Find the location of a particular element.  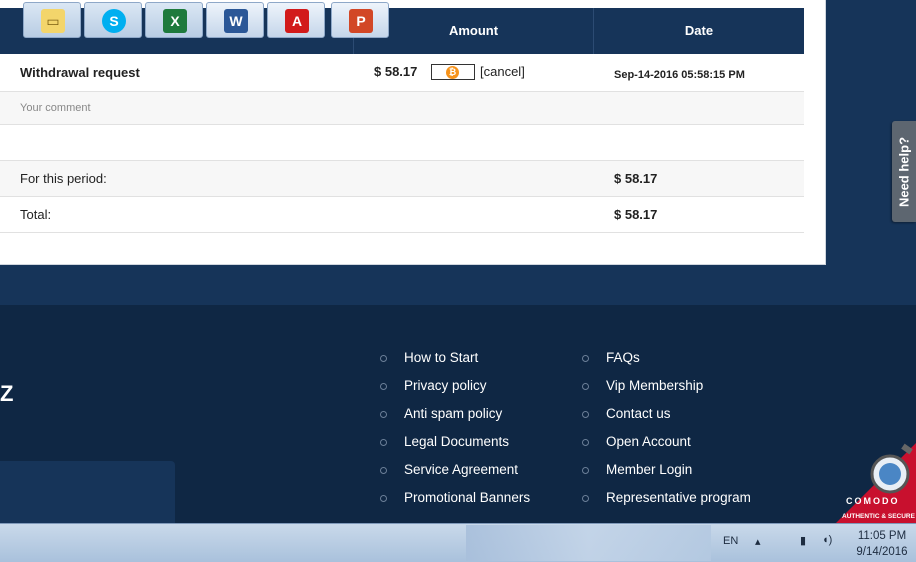

footer-link: FAQs is located at coordinates (623, 357).